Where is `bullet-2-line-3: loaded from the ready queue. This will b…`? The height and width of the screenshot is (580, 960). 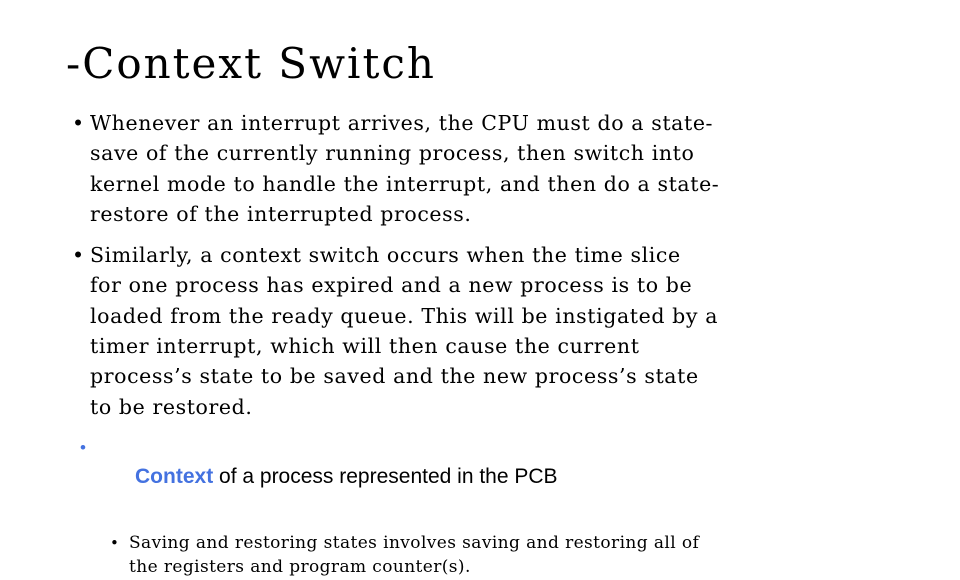 bullet-2-line-3: loaded from the ready queue. This will b… is located at coordinates (404, 315).